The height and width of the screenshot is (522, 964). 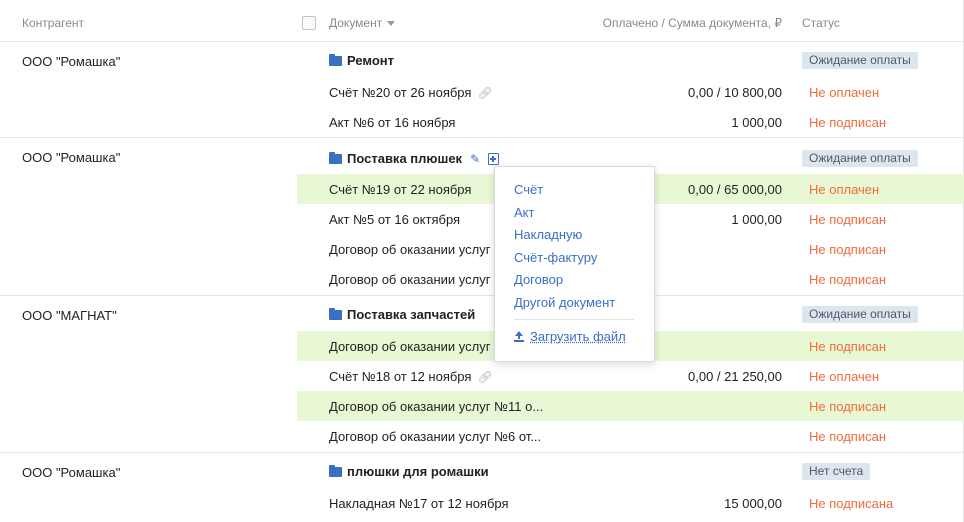 What do you see at coordinates (524, 212) in the screenshot?
I see `menu-item-act: Акт` at bounding box center [524, 212].